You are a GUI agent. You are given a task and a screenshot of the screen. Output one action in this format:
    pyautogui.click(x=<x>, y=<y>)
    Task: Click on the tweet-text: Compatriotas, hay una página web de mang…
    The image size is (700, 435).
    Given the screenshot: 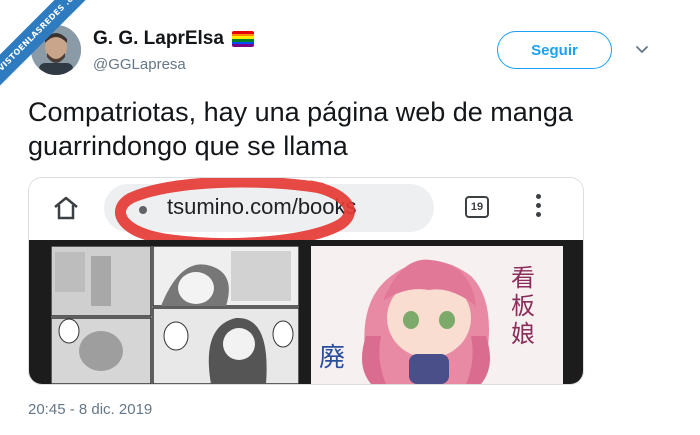 What is the action you would take?
    pyautogui.click(x=300, y=129)
    